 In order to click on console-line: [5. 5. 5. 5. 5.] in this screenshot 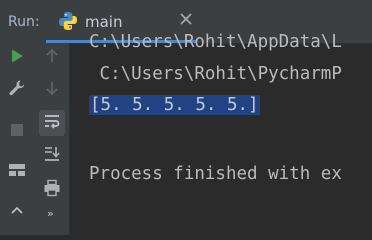, I will do `click(174, 105)`.